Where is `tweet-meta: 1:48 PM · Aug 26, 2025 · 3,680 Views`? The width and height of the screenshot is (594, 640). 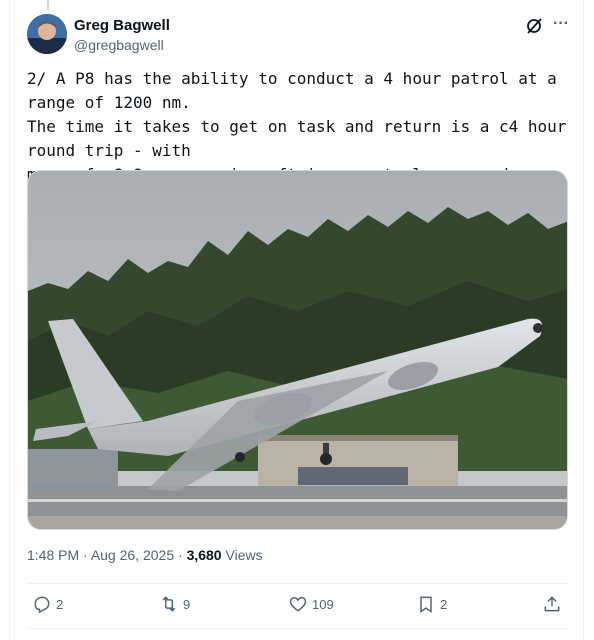 tweet-meta: 1:48 PM · Aug 26, 2025 · 3,680 Views is located at coordinates (145, 555).